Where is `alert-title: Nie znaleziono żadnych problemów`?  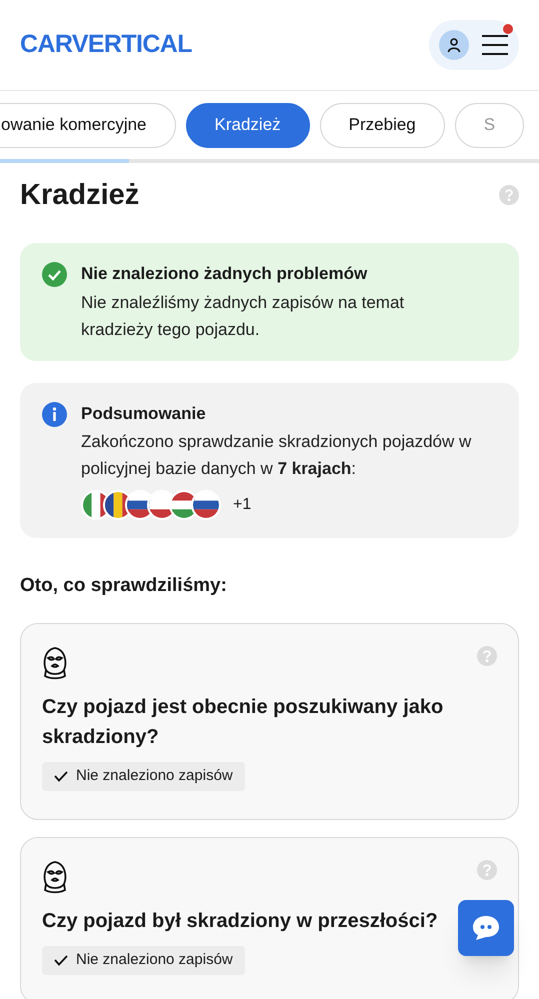 alert-title: Nie znaleziono żadnych problemów is located at coordinates (224, 274).